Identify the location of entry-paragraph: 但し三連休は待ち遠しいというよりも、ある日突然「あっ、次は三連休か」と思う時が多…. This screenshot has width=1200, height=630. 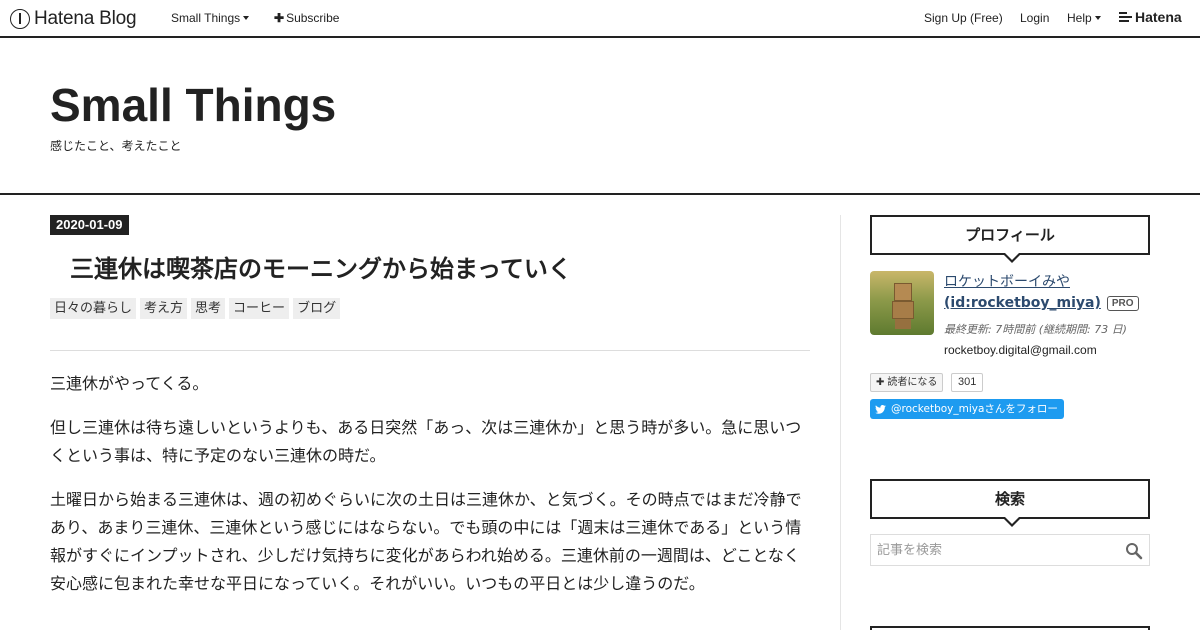
(426, 441).